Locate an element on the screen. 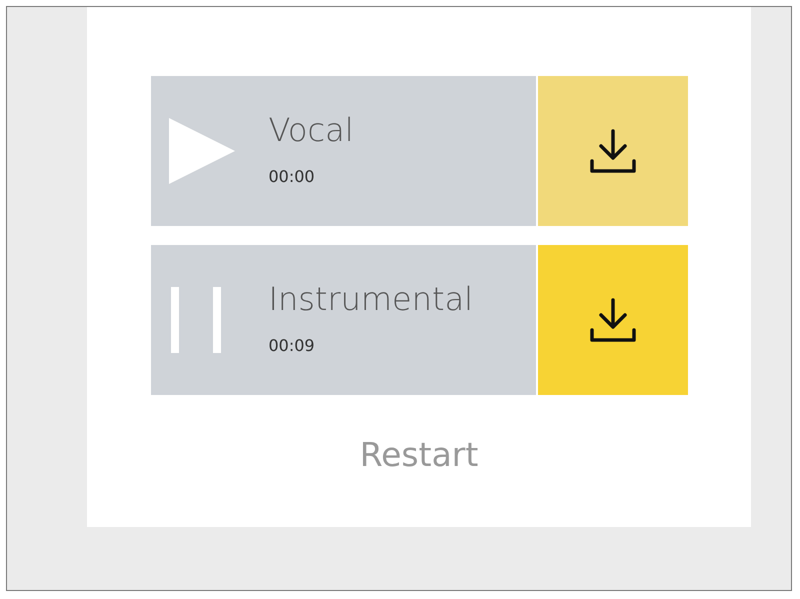  track-time: 00:00 is located at coordinates (292, 176).